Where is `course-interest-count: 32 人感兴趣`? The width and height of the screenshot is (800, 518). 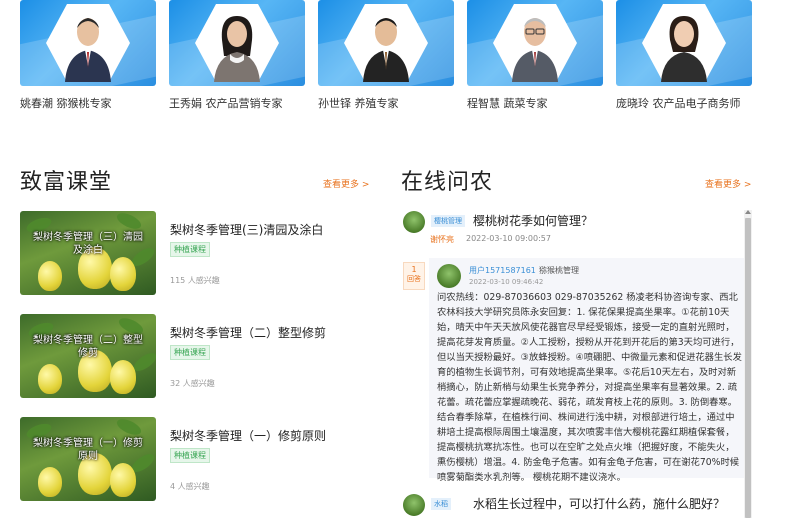
course-interest-count: 32 人感兴趣 is located at coordinates (192, 383).